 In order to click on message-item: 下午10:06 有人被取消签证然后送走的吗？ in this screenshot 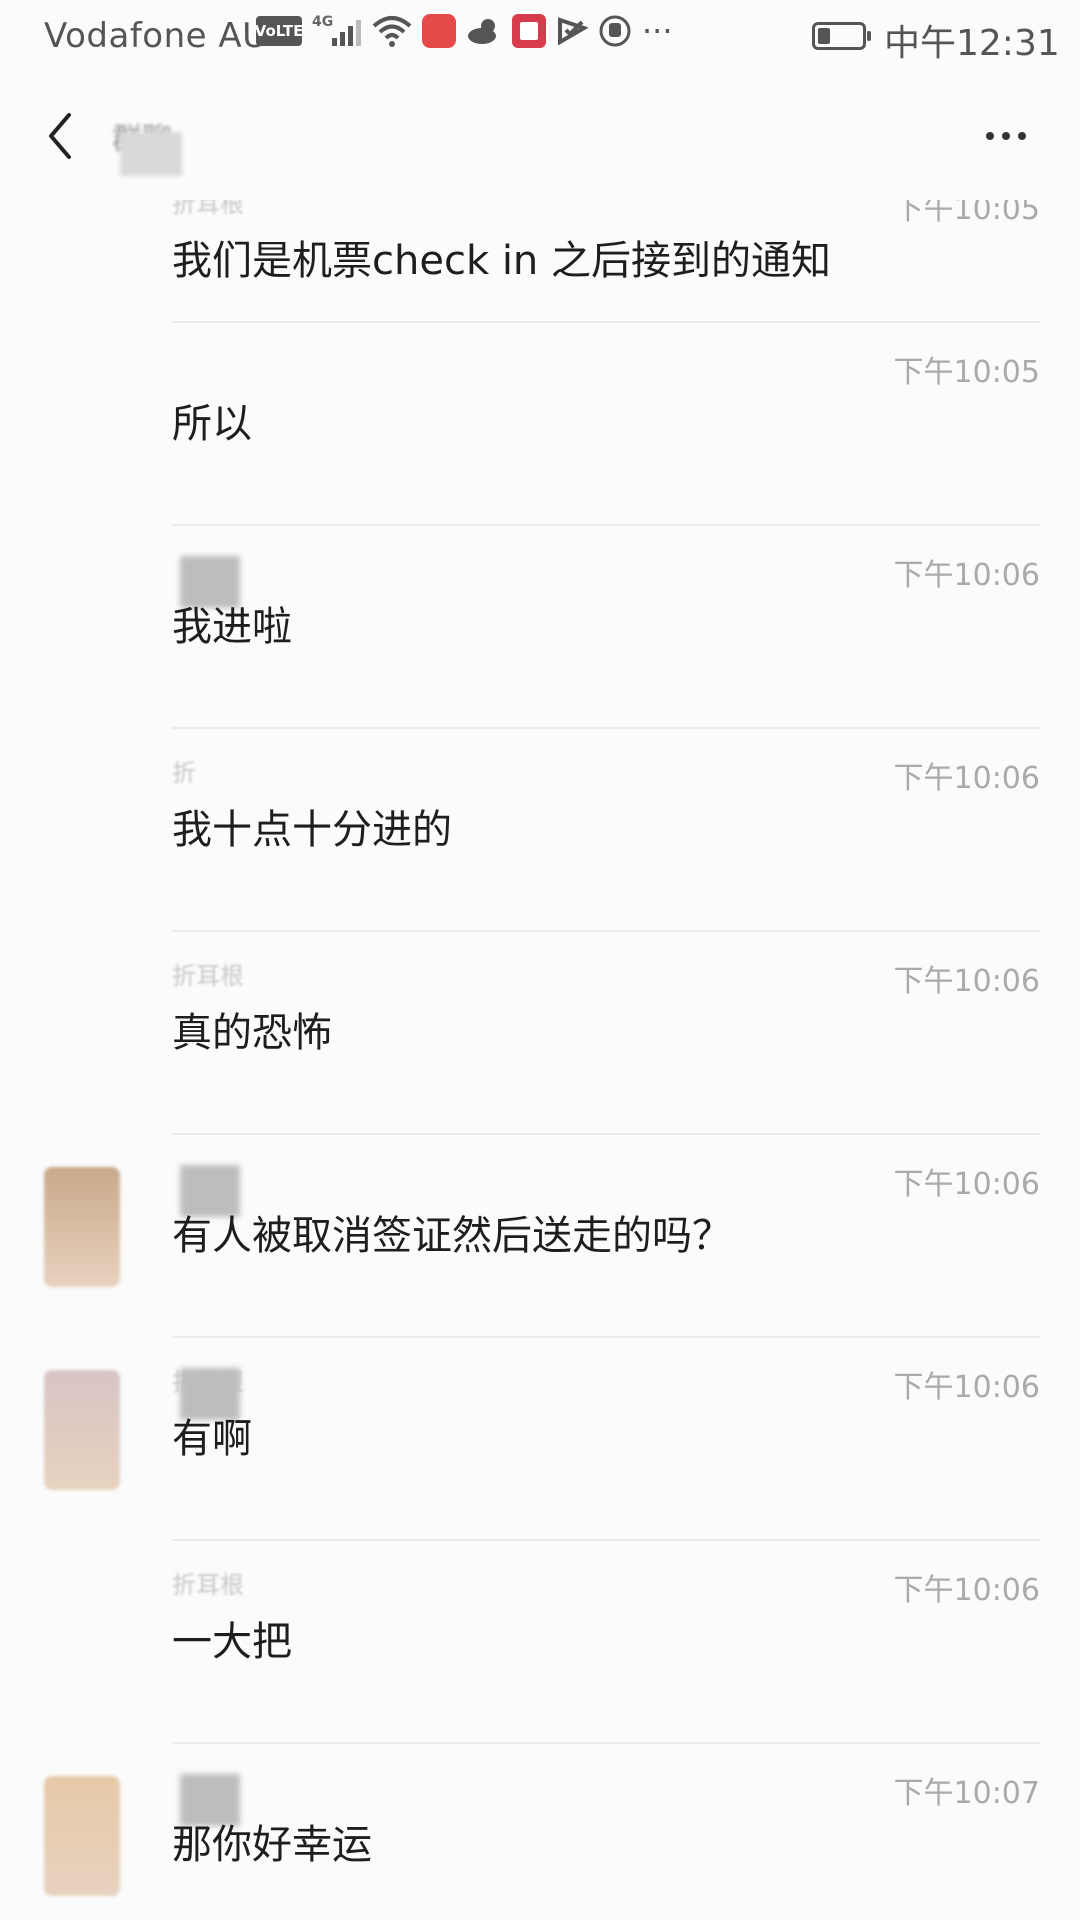, I will do `click(540, 1236)`.